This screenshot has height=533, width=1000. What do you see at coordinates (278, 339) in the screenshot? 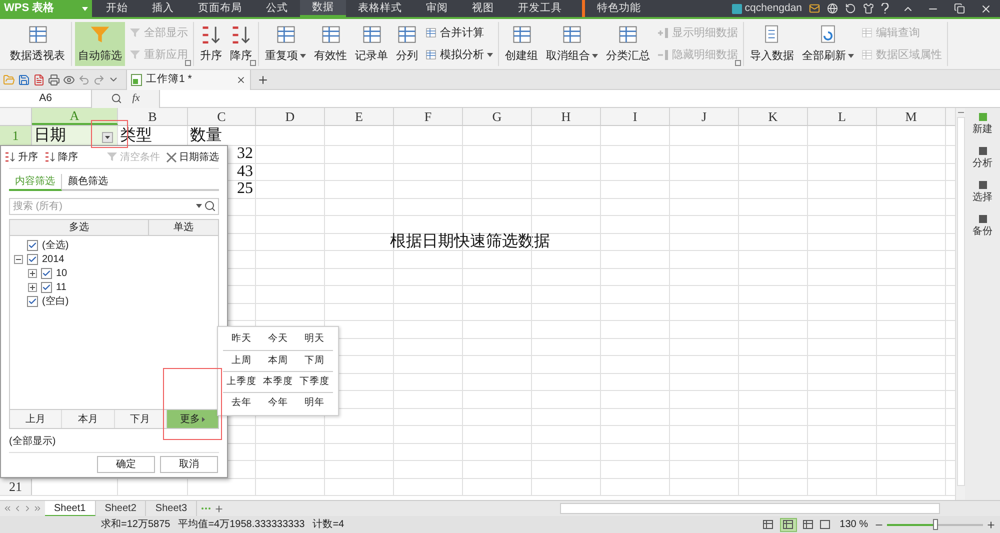
I see `date-range-option: 今天` at bounding box center [278, 339].